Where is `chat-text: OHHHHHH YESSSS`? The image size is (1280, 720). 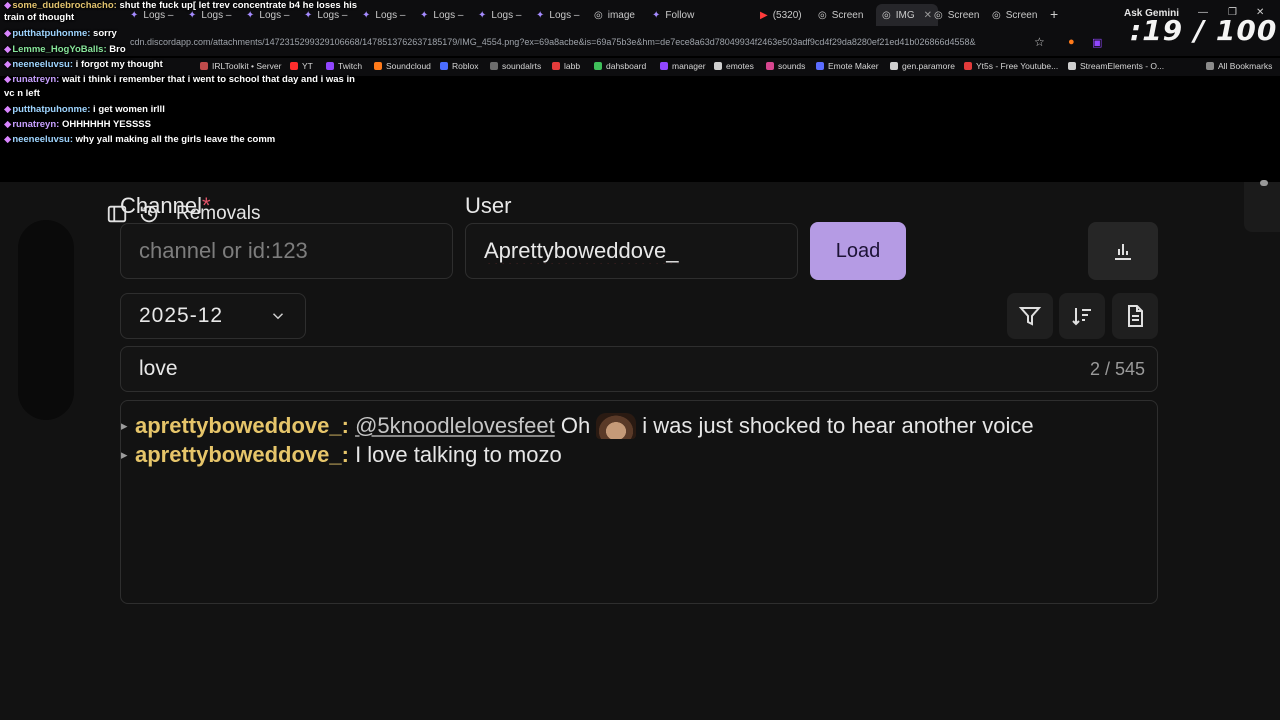
chat-text: OHHHHHH YESSSS is located at coordinates (106, 124).